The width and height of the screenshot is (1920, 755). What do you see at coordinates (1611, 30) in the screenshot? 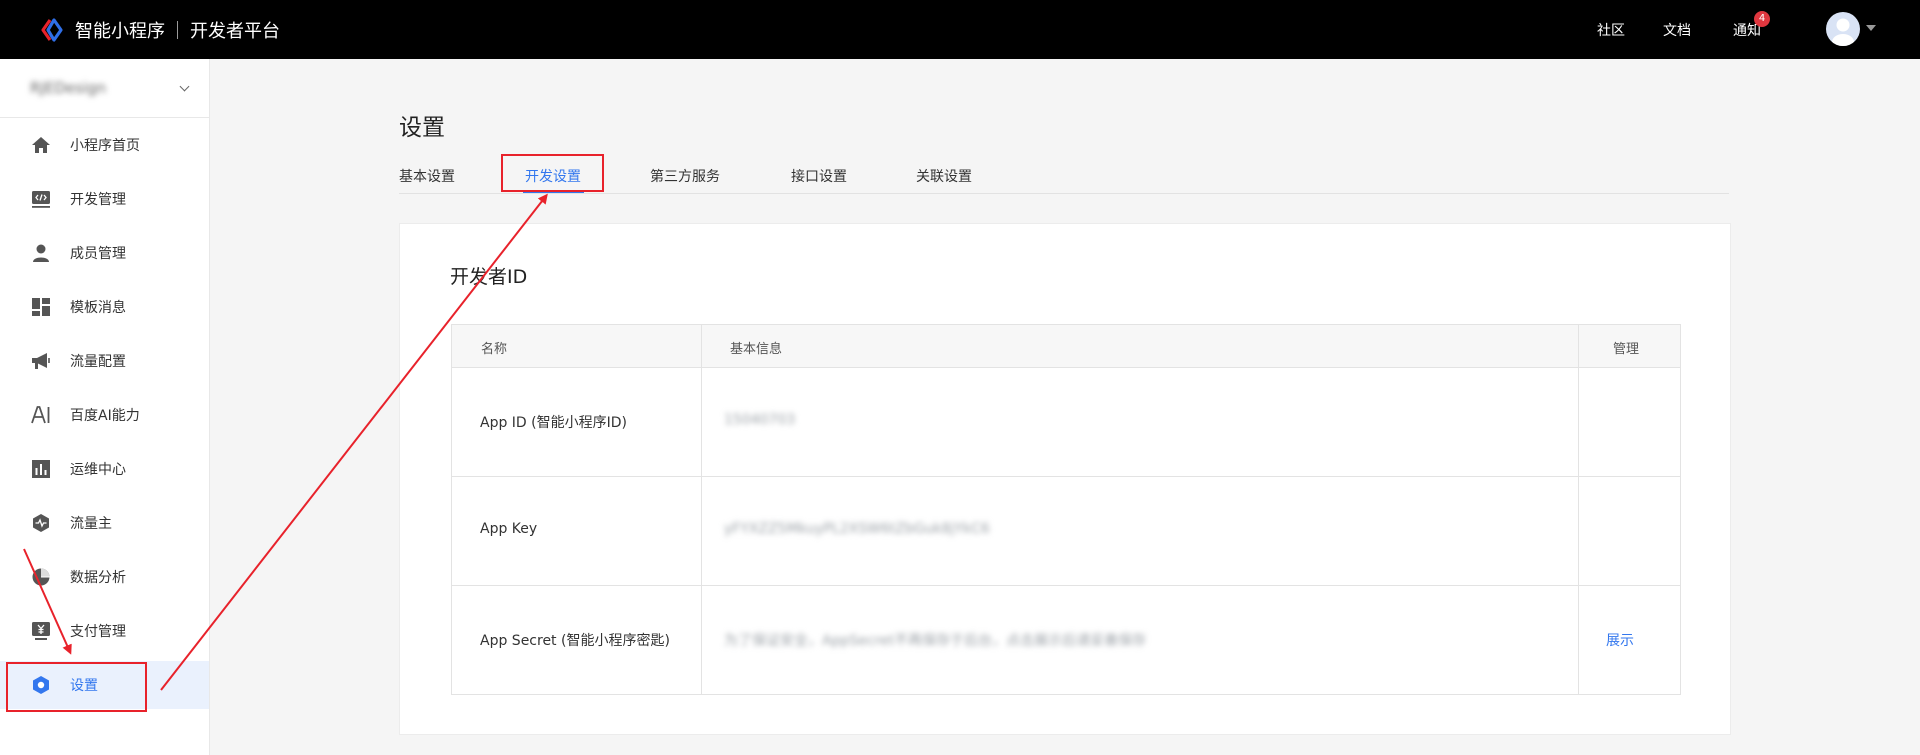
I see `nav-community-link: 社区` at bounding box center [1611, 30].